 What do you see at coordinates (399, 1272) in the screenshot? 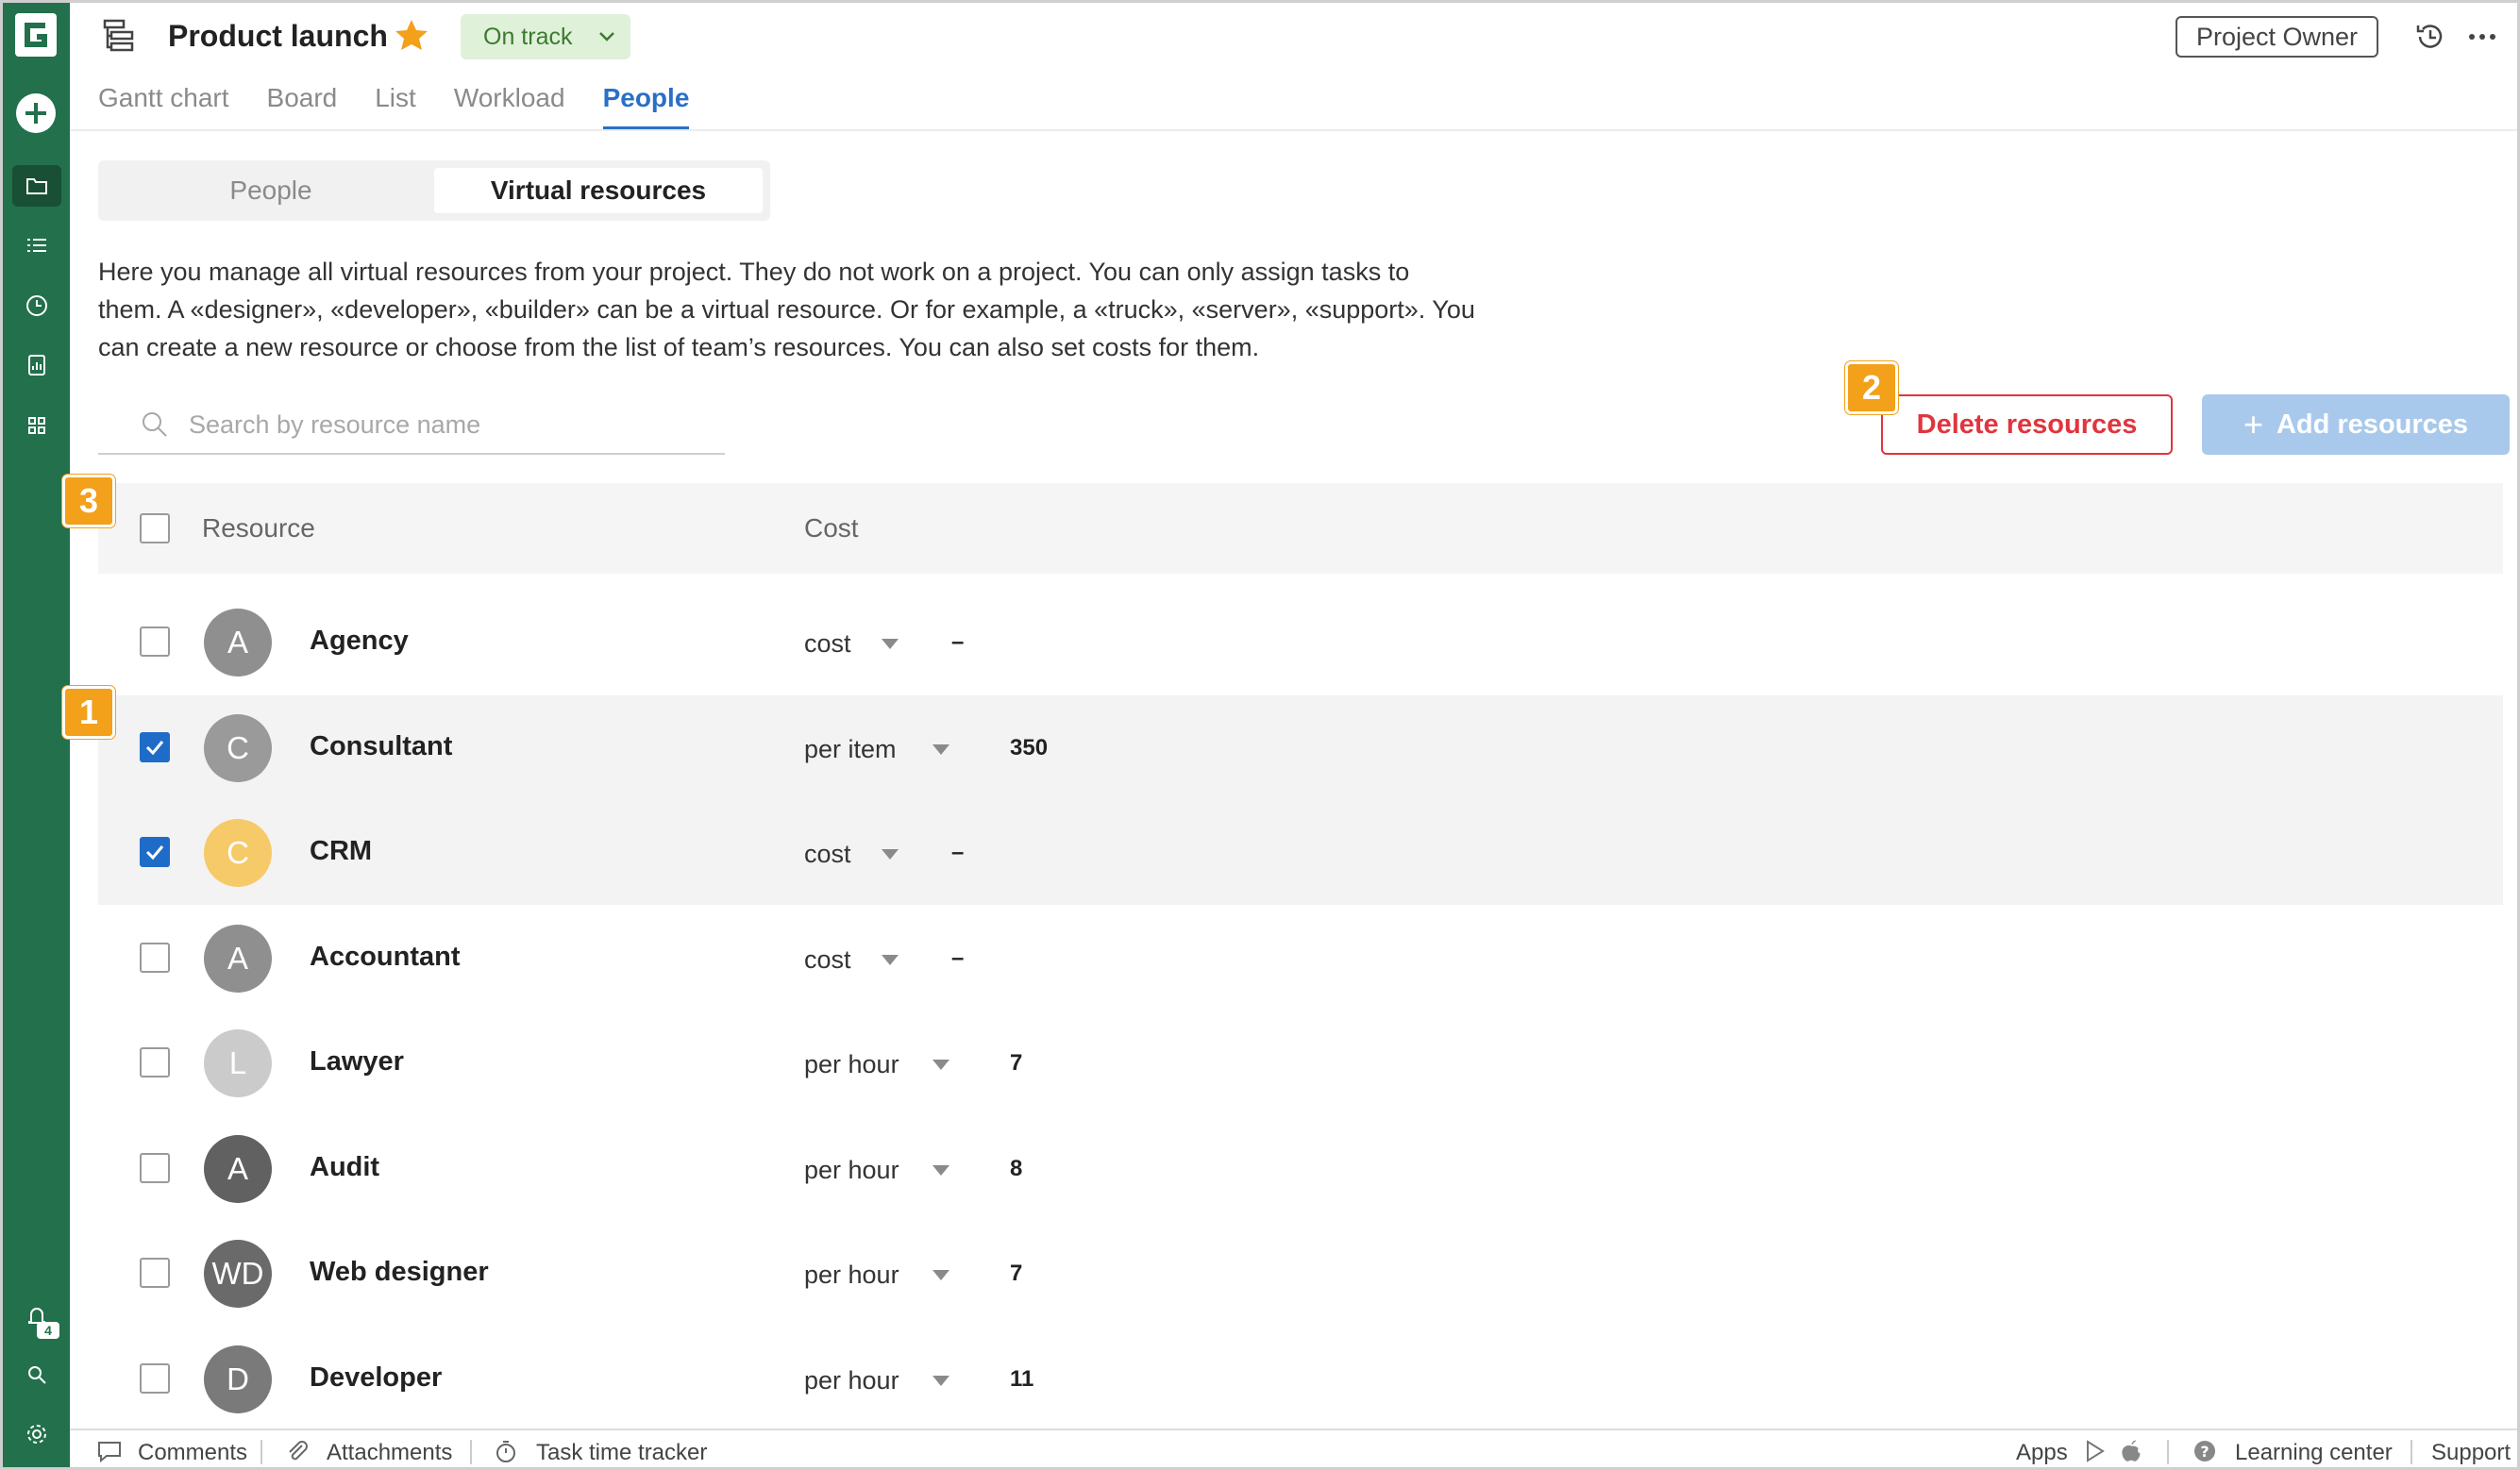
I see `resource-name: Web designer` at bounding box center [399, 1272].